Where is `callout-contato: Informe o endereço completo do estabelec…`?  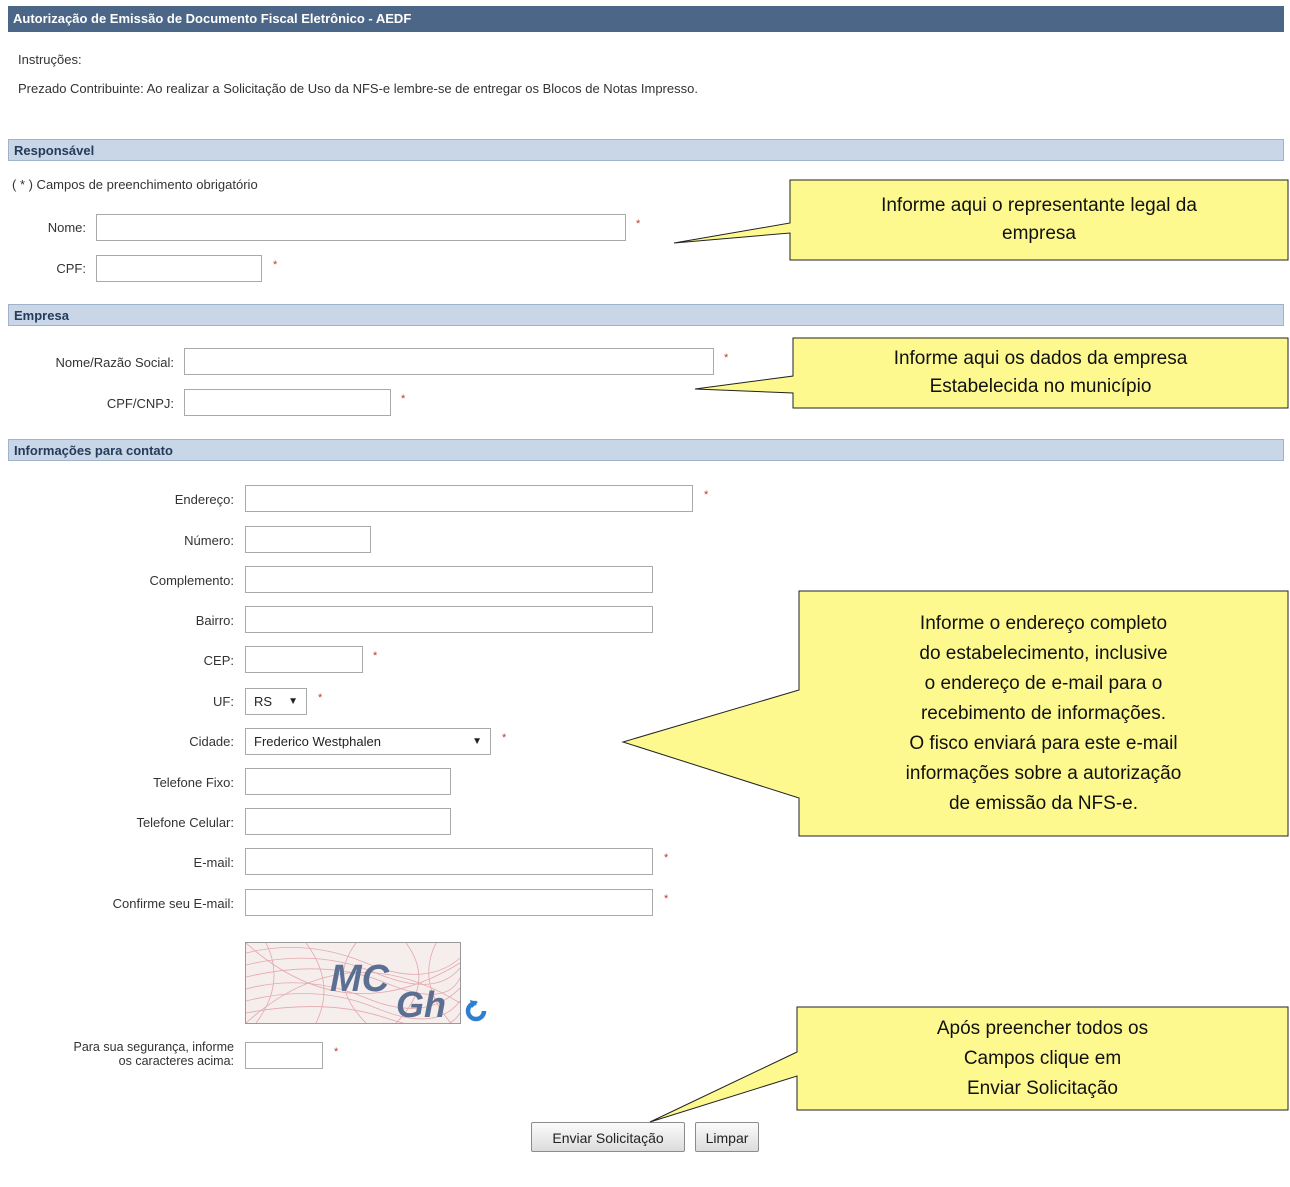
callout-contato: Informe o endereço completo do estabelec… is located at coordinates (1043, 713).